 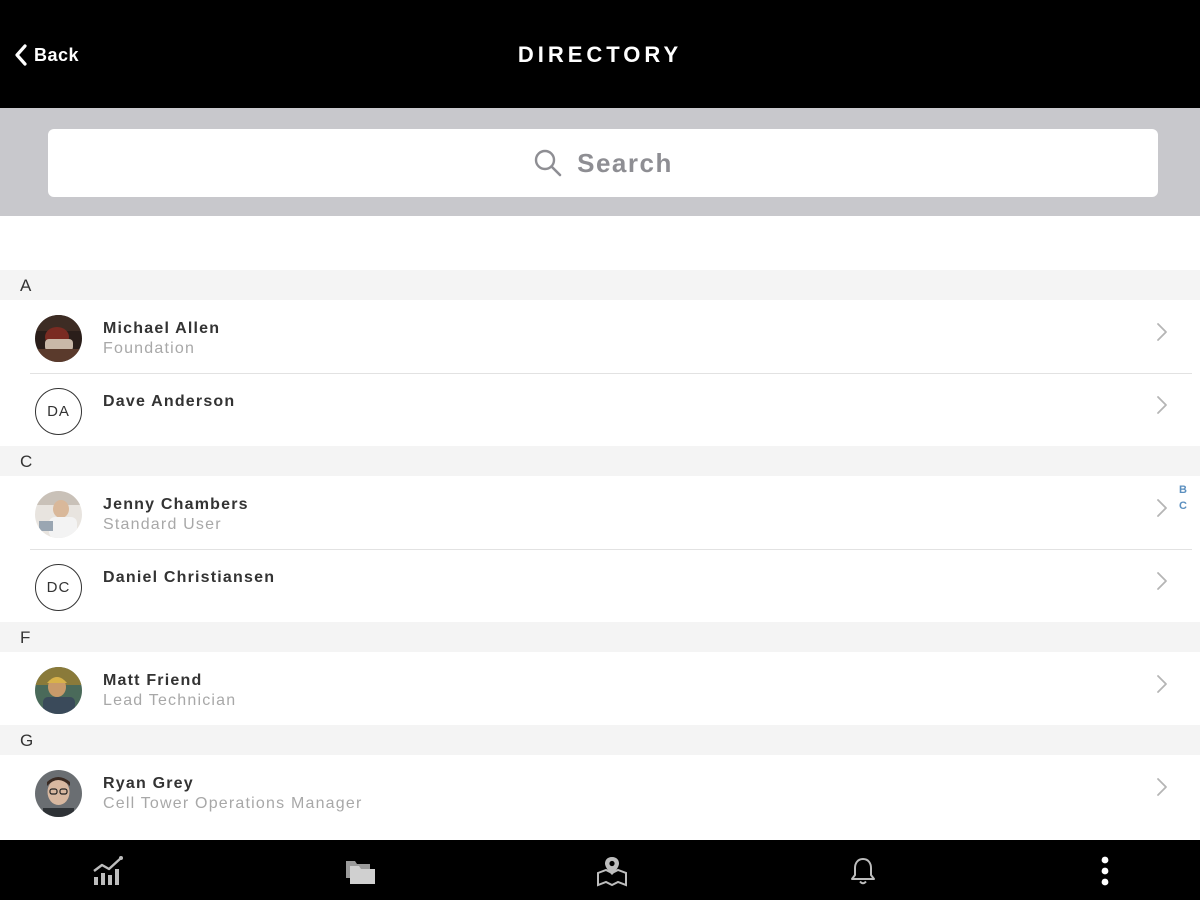 I want to click on page-title: DIRECTORY, so click(x=600, y=54).